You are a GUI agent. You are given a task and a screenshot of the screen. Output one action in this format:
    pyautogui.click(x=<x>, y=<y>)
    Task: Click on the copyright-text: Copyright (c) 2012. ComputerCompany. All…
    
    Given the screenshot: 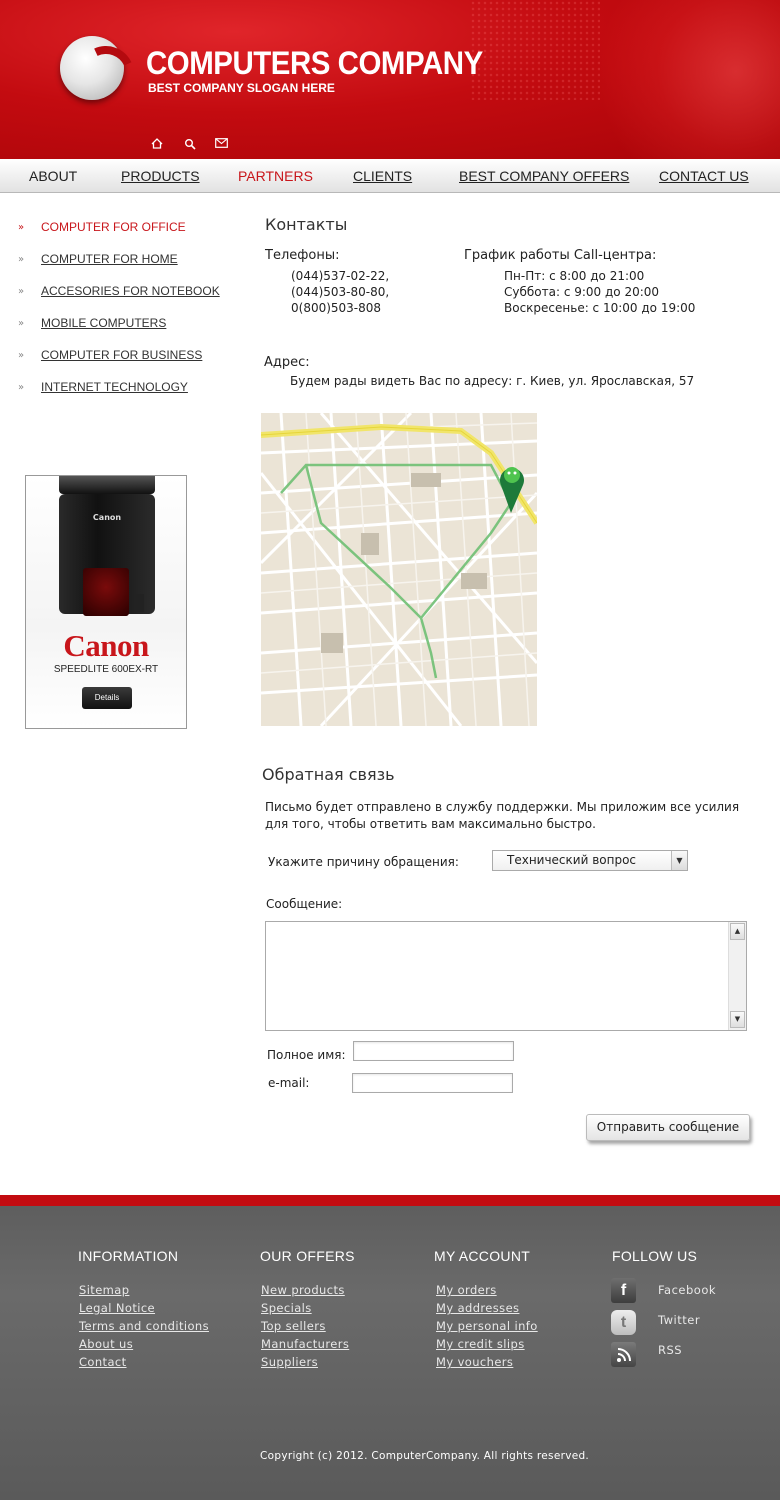 What is the action you would take?
    pyautogui.click(x=425, y=1456)
    